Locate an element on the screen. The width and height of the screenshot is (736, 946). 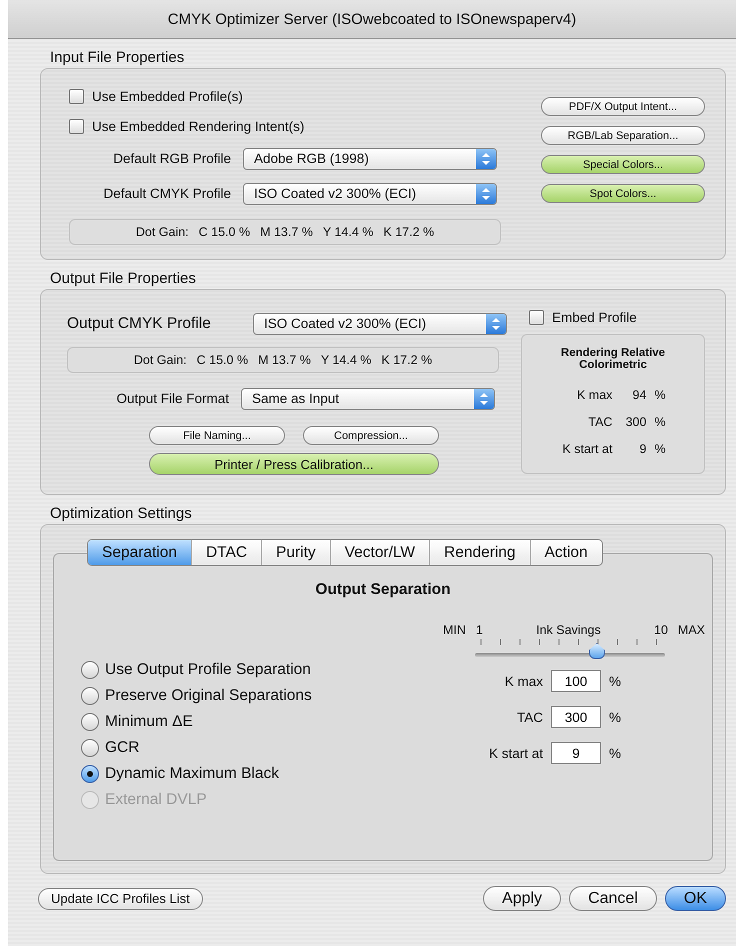
slider-title: Ink Savings is located at coordinates (568, 630).